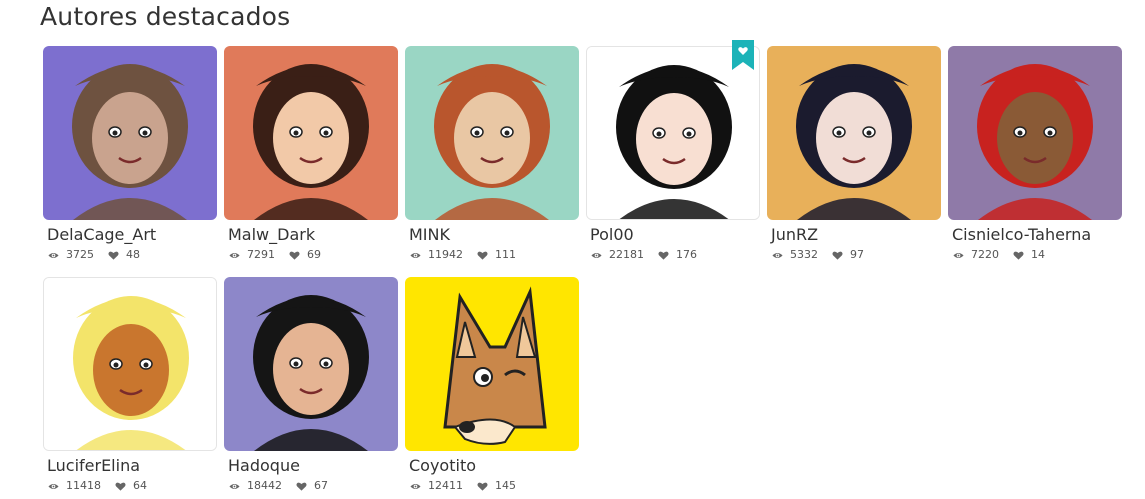  I want to click on author-stats: 22181 176, so click(675, 255).